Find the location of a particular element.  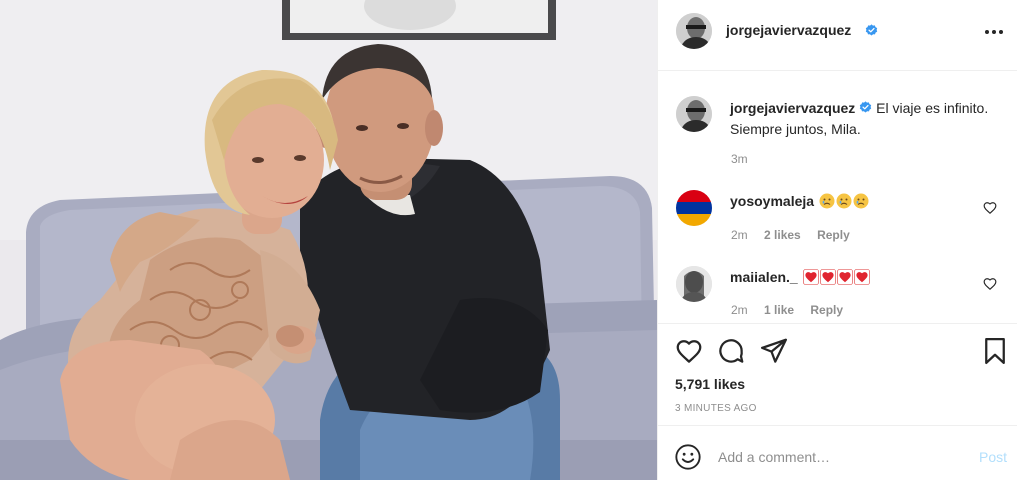

commenter-username: maiialen._ is located at coordinates (764, 277).